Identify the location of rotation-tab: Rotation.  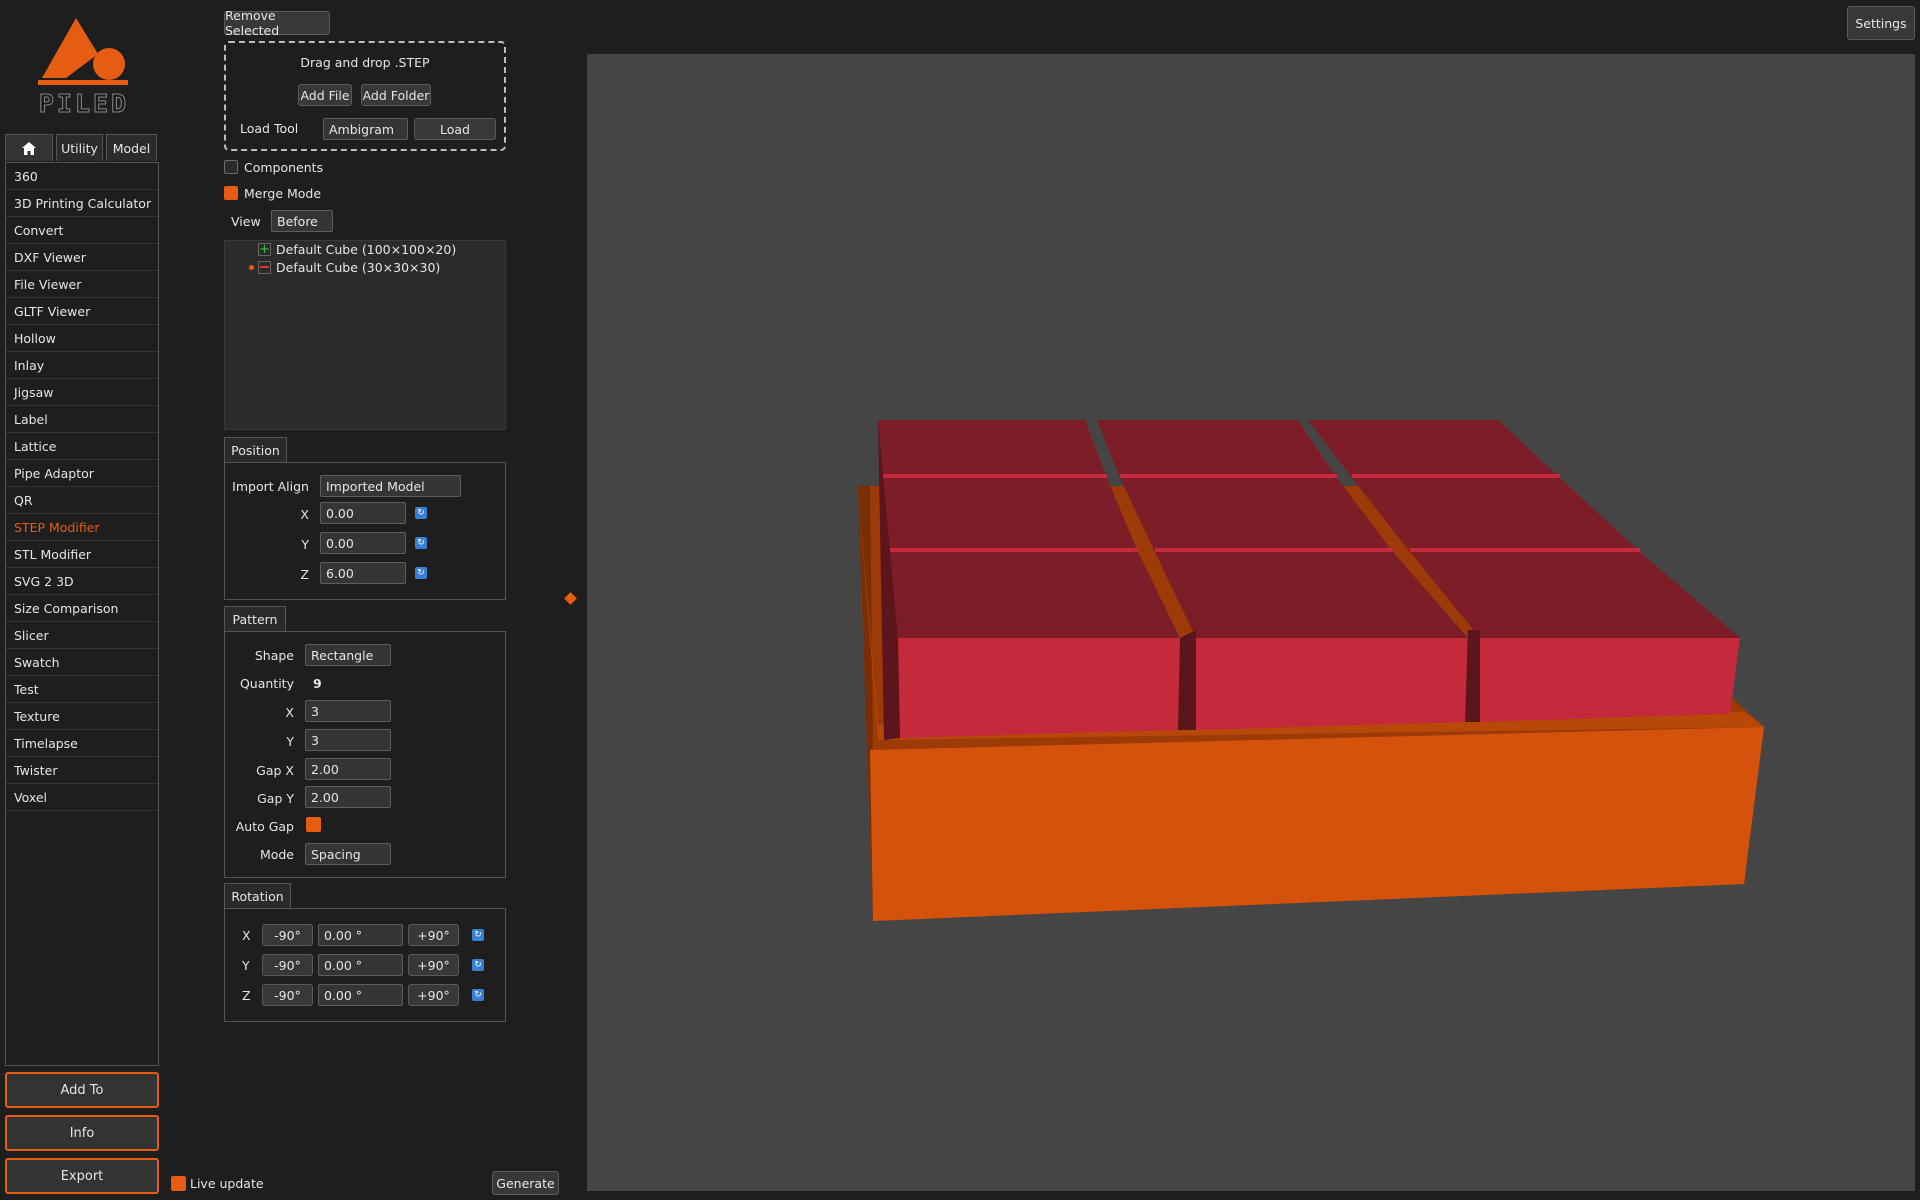
(257, 895).